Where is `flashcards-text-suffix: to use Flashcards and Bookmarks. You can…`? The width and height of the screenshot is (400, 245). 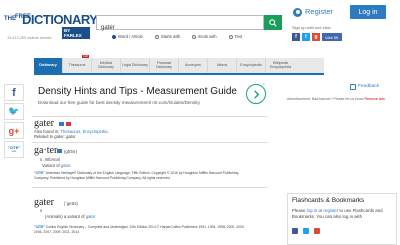
flashcards-text-suffix: to use Flashcards and Bookmarks. You can… is located at coordinates (337, 213).